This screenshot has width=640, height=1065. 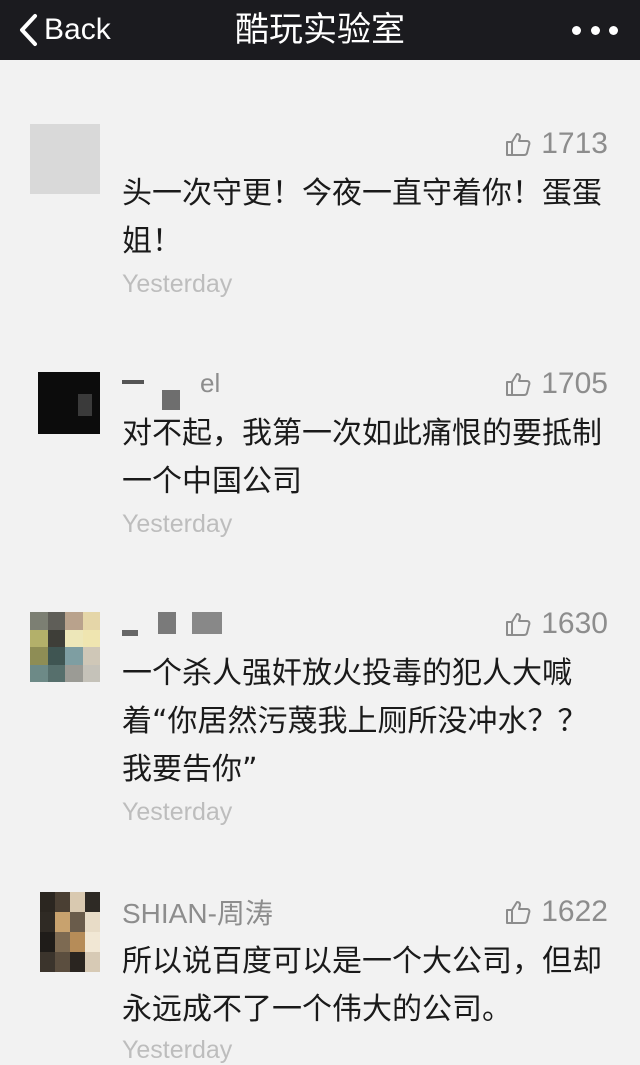 I want to click on like-button: 1713, so click(x=556, y=144).